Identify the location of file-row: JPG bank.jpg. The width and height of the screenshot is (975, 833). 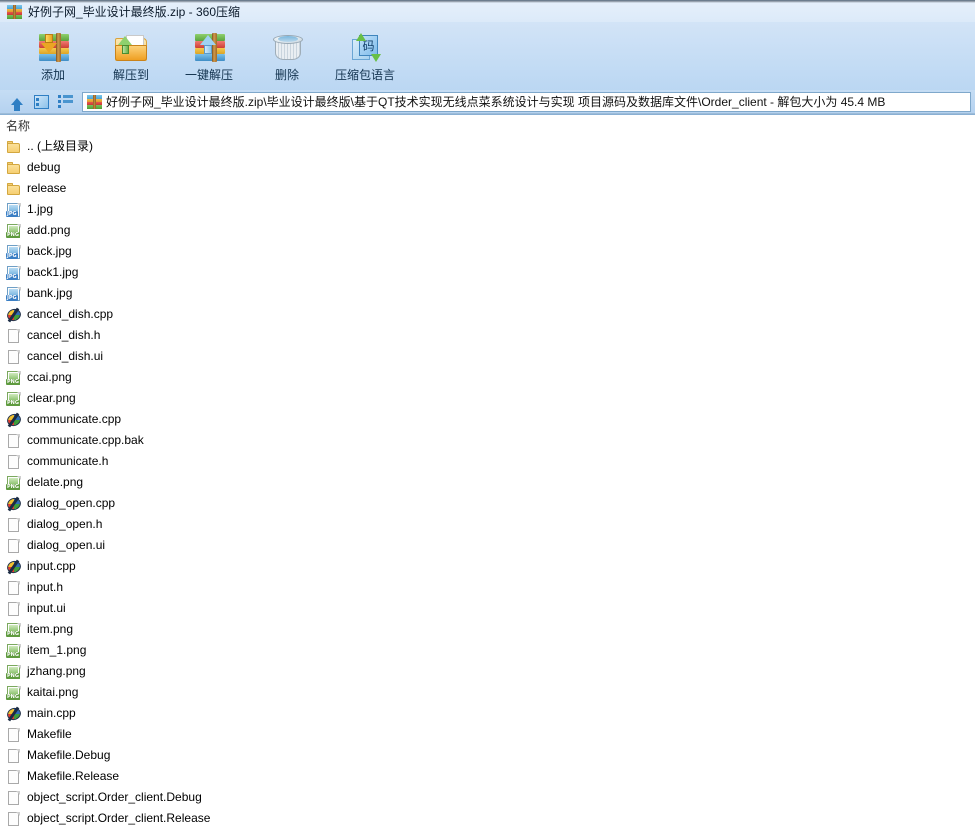
(490, 293).